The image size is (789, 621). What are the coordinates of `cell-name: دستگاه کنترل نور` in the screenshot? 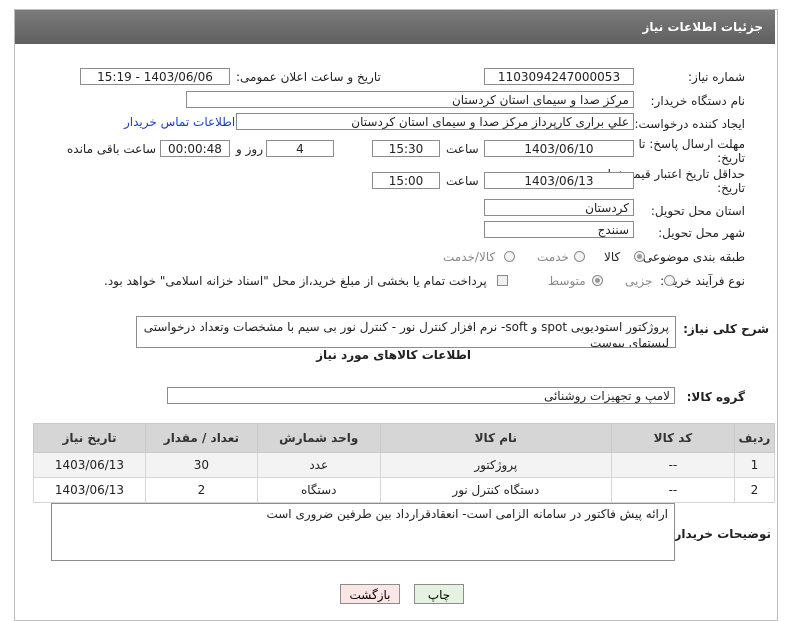 It's located at (496, 490).